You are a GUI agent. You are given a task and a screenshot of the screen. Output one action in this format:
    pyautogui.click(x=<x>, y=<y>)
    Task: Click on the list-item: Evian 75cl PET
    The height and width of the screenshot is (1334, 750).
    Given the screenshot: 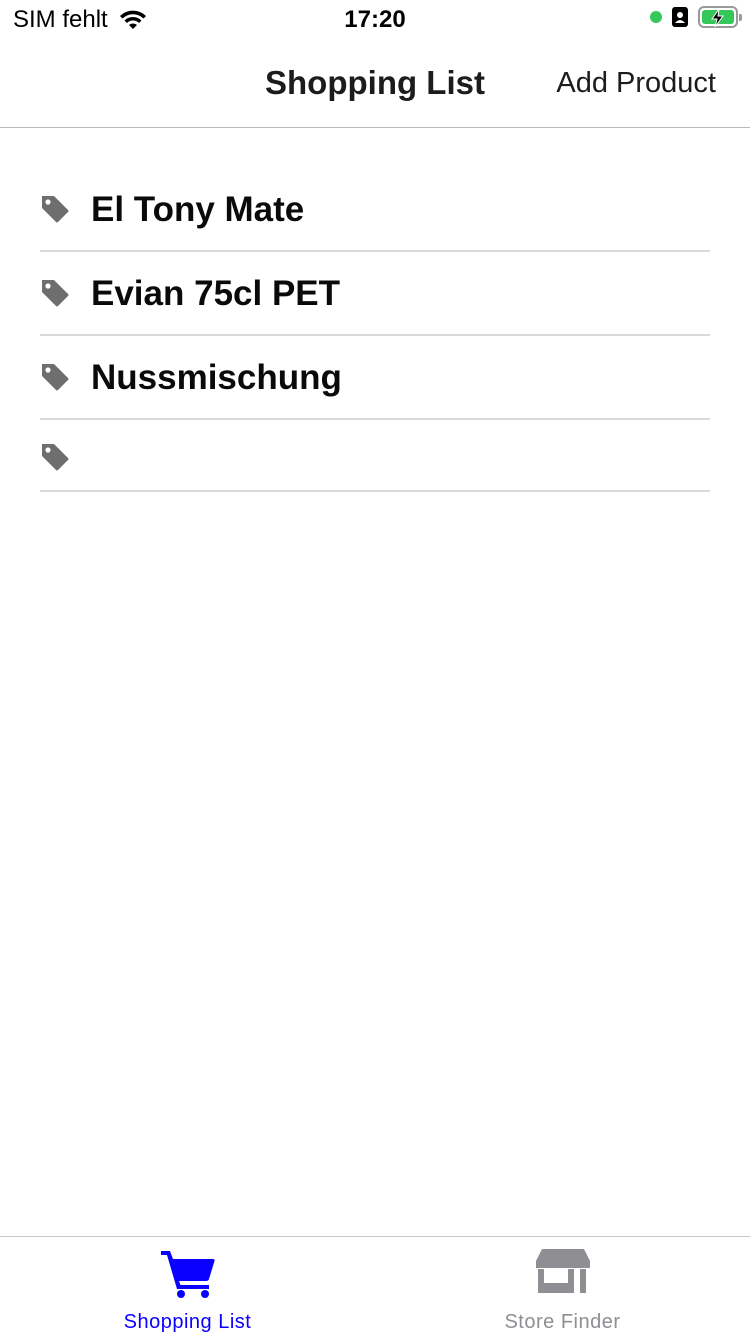 What is the action you would take?
    pyautogui.click(x=375, y=294)
    